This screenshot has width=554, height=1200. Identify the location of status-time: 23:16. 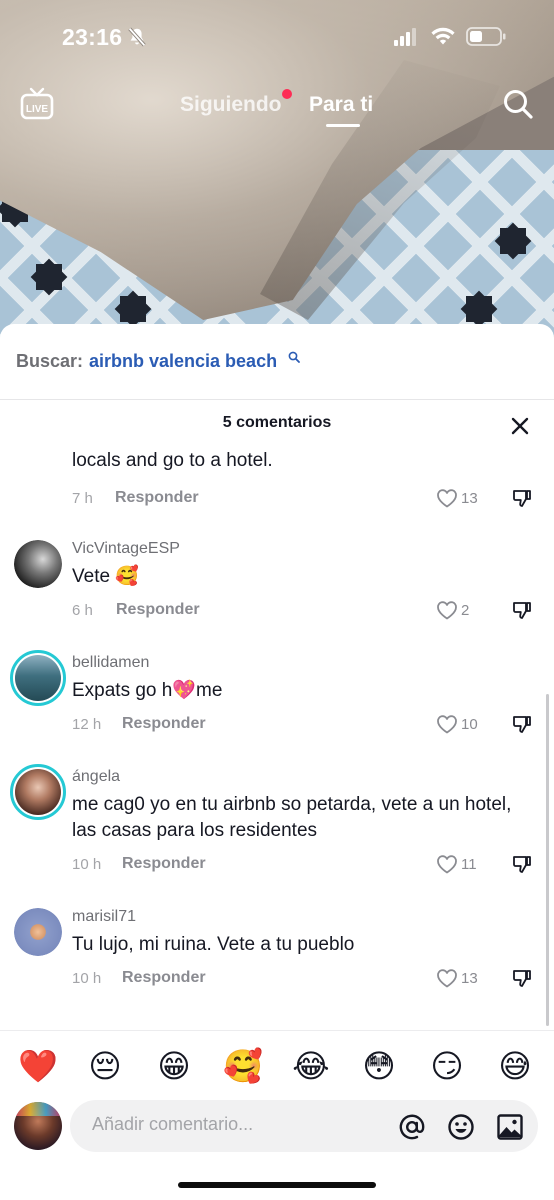
(92, 37).